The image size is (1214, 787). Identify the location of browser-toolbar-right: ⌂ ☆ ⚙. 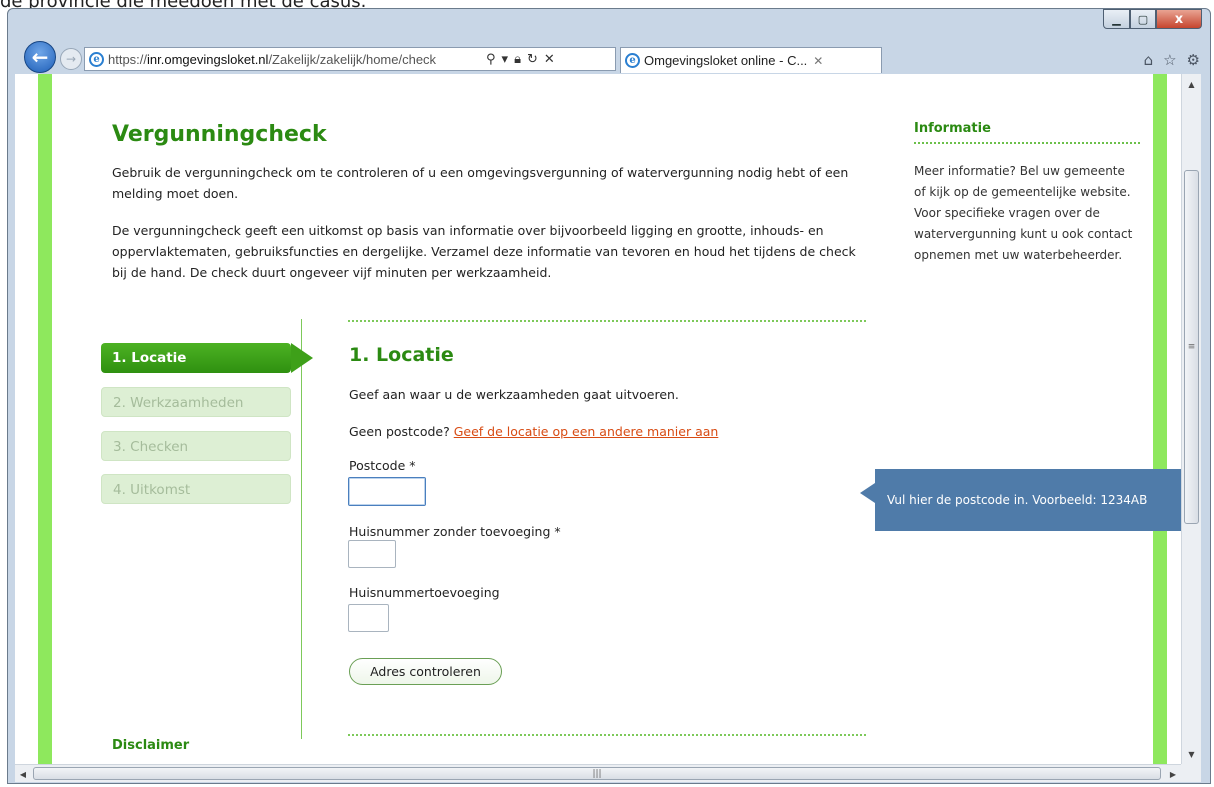
(1172, 60).